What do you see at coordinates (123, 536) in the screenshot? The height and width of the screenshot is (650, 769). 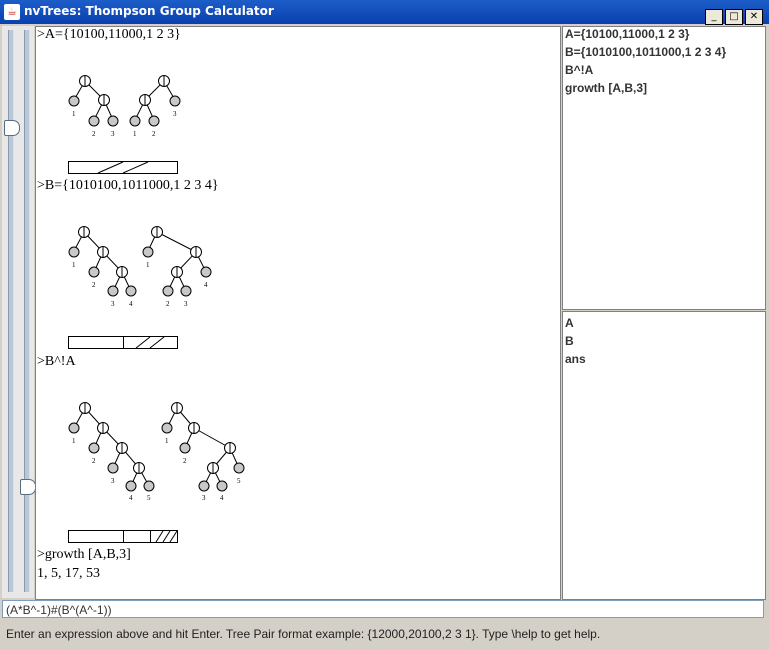 I see `interval-bar-c` at bounding box center [123, 536].